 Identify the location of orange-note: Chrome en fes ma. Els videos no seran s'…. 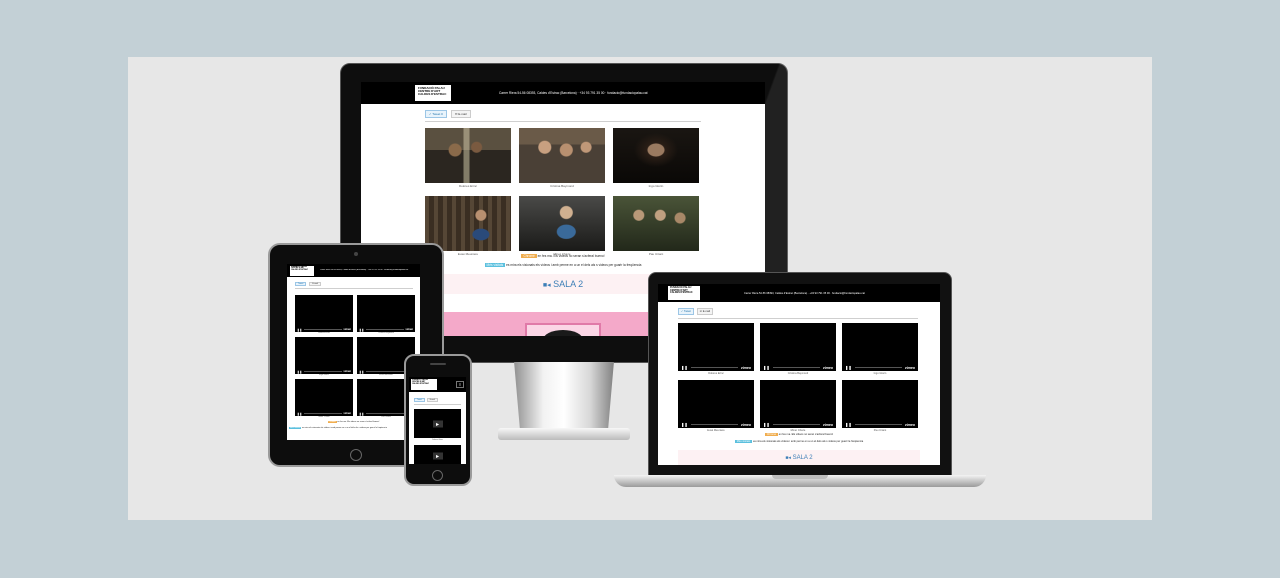
(799, 434).